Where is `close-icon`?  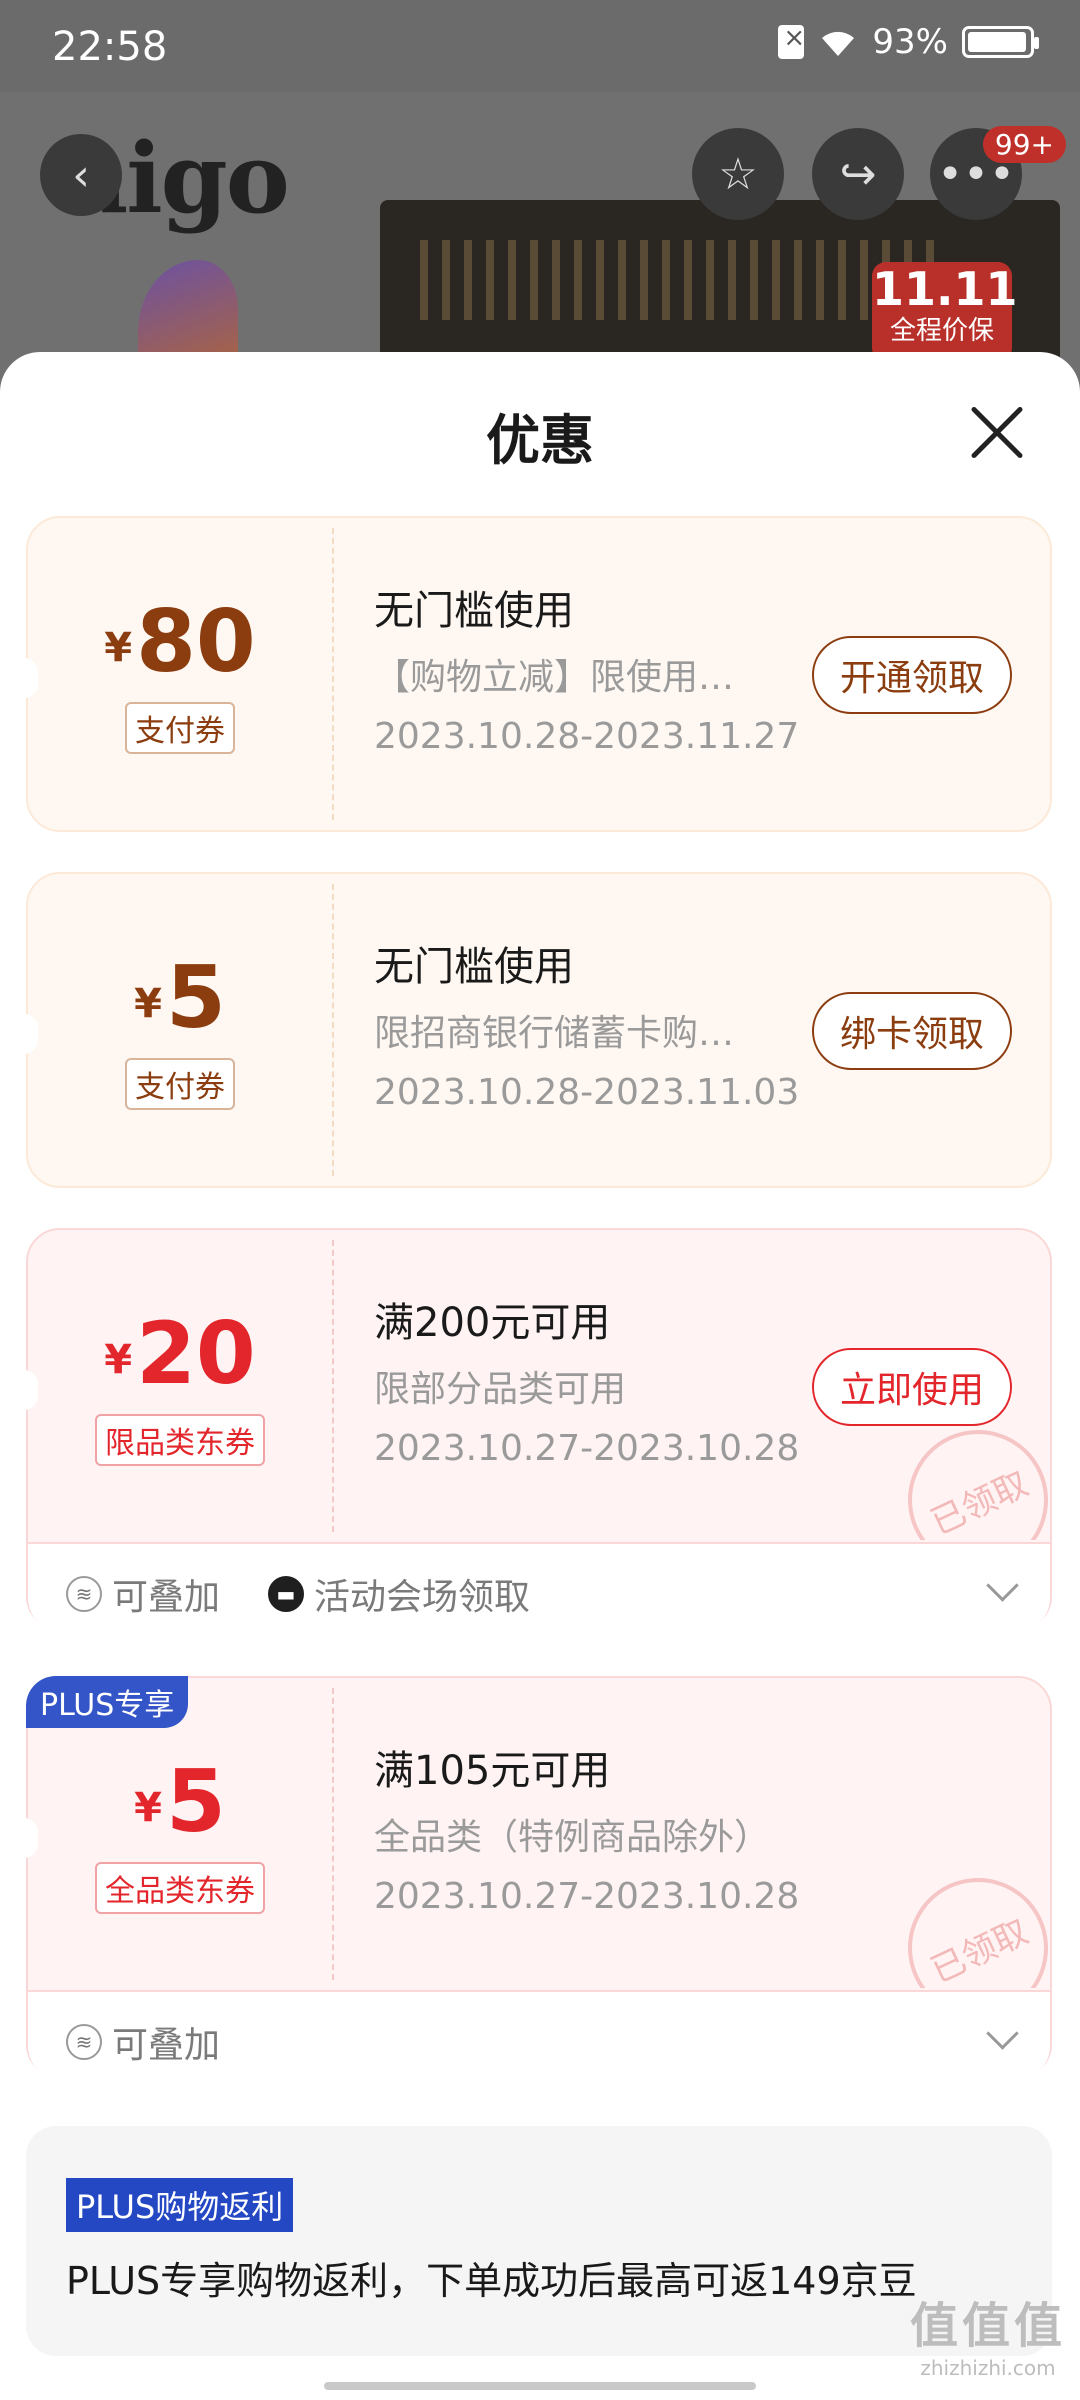
close-icon is located at coordinates (996, 432).